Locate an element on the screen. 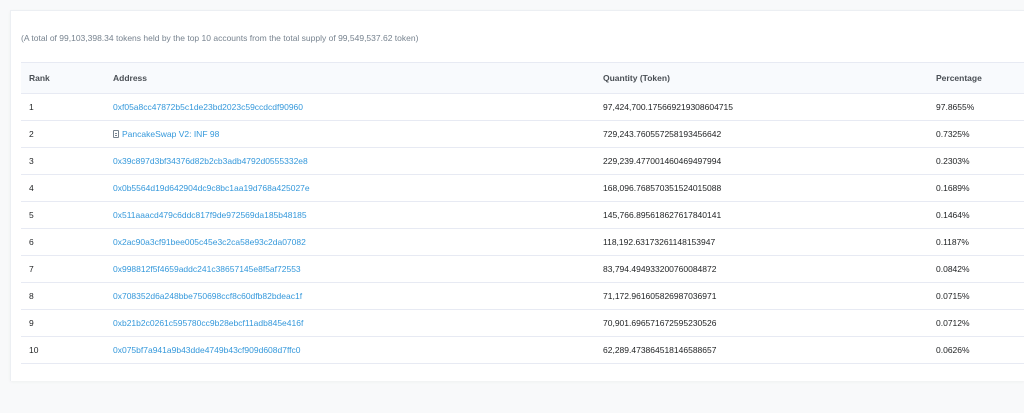  percentage-cell: 0.0842% is located at coordinates (980, 269).